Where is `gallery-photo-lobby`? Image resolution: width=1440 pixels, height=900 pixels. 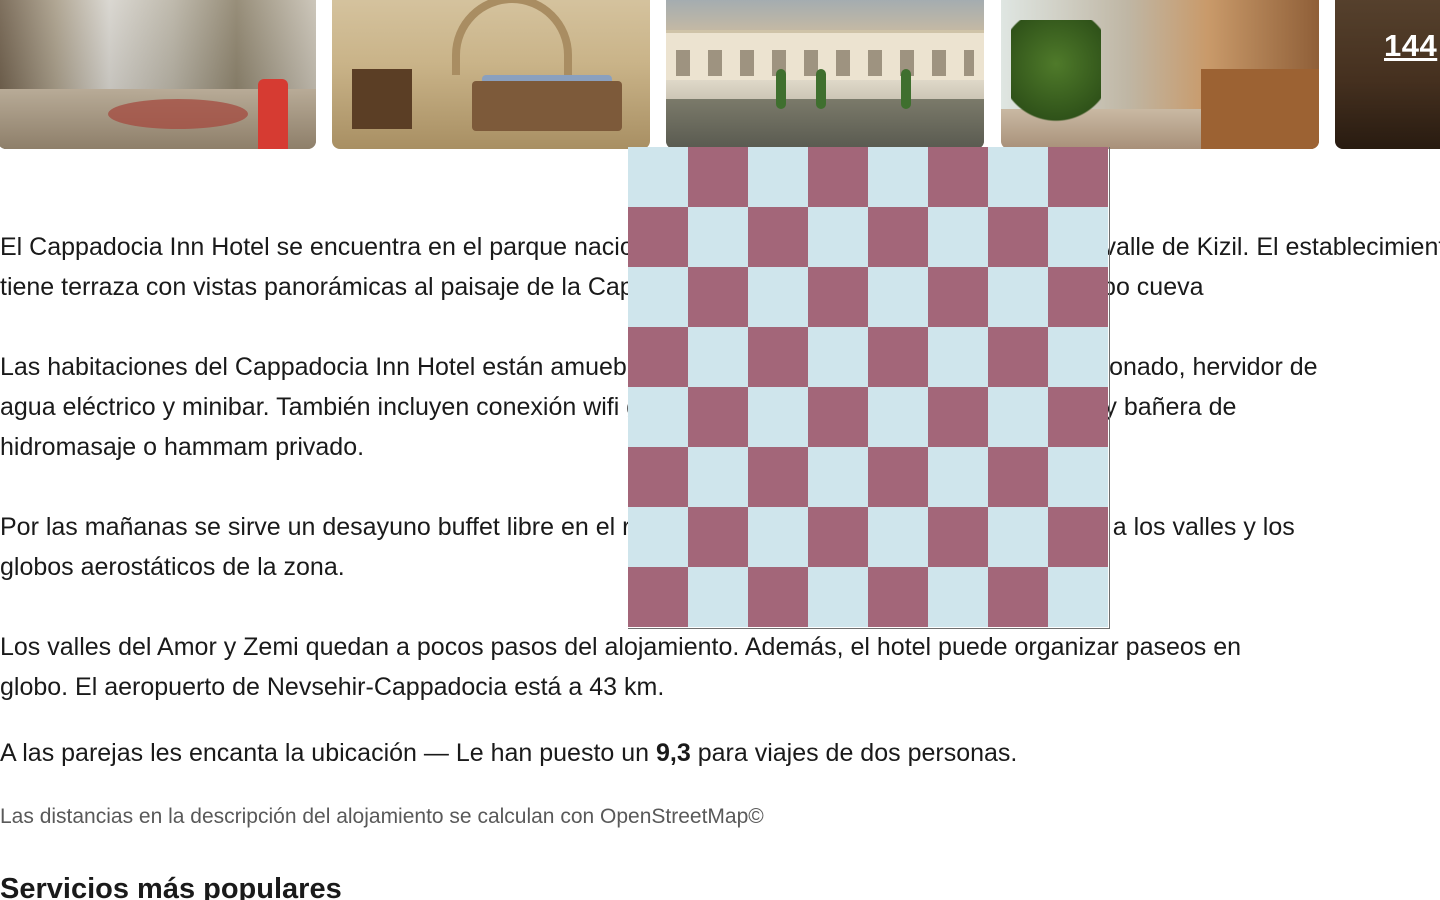 gallery-photo-lobby is located at coordinates (158, 74).